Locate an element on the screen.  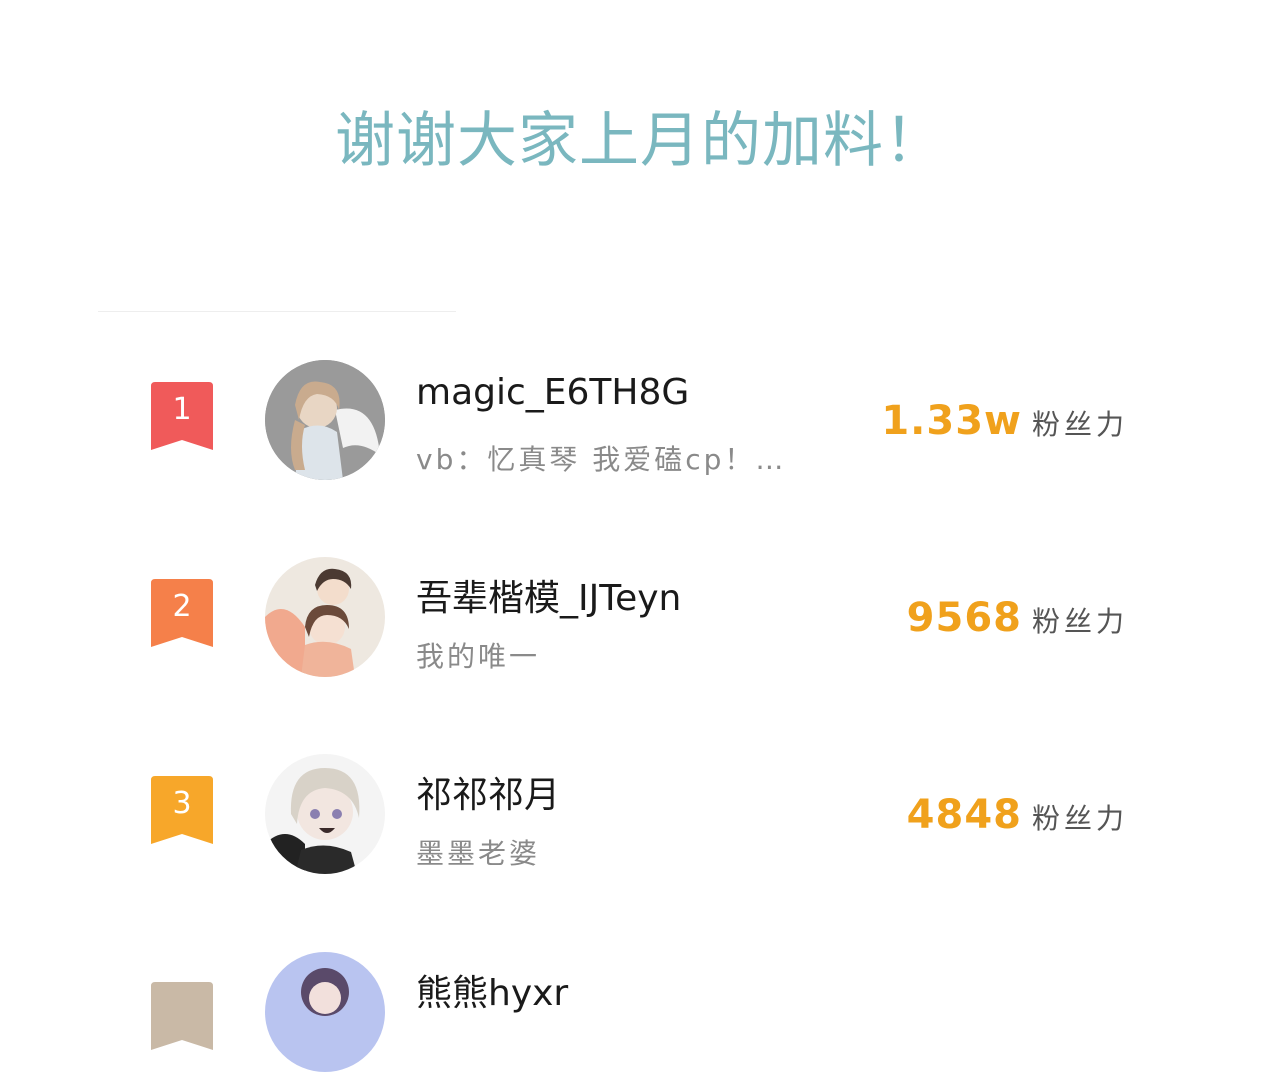
rank-number: 1 is located at coordinates (182, 409).